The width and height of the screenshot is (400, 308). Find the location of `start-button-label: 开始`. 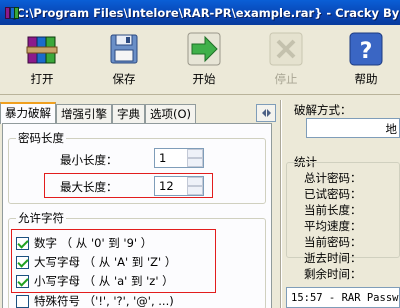

start-button-label: 开始 is located at coordinates (204, 79).